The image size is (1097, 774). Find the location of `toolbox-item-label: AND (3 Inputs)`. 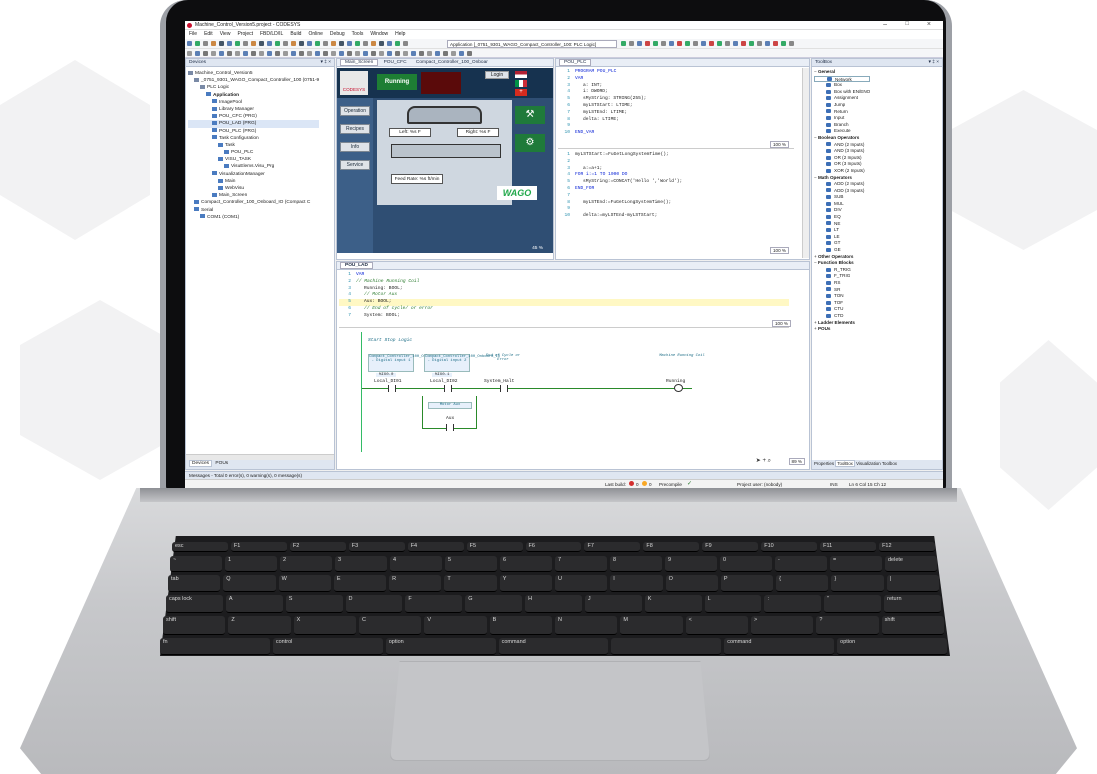

toolbox-item-label: AND (3 Inputs) is located at coordinates (849, 150).